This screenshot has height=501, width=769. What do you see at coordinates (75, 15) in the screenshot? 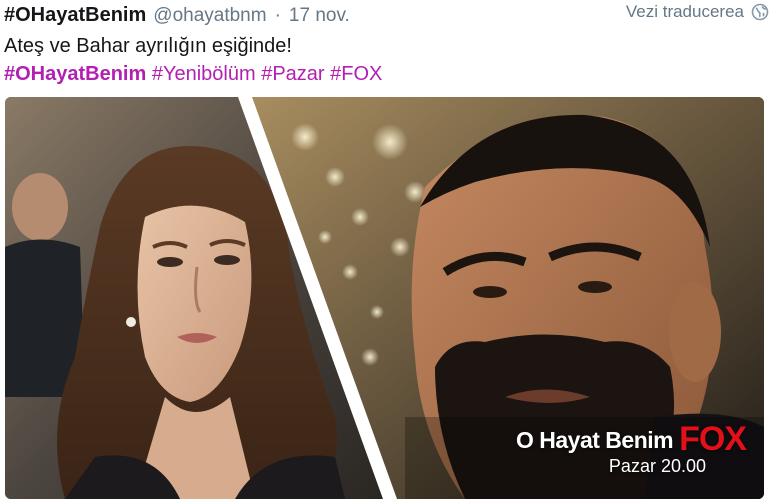
I see `display-name: #OHayatBenim` at bounding box center [75, 15].